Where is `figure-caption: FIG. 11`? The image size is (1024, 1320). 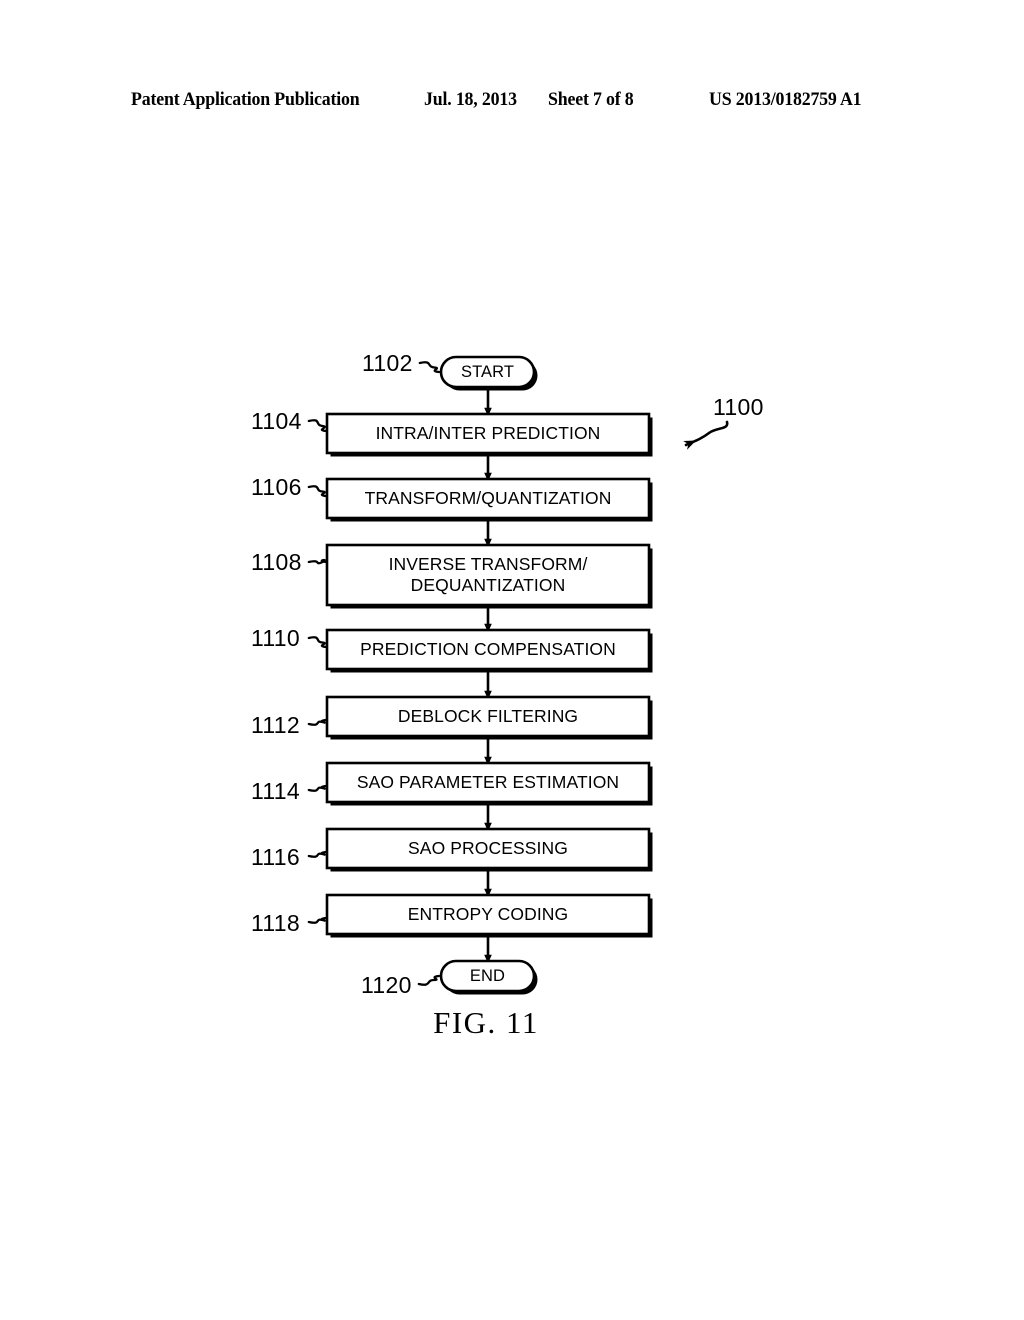 figure-caption: FIG. 11 is located at coordinates (512, 1023).